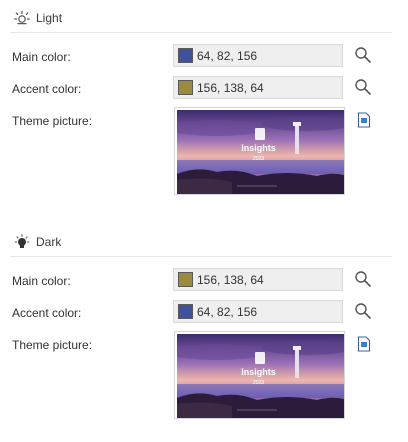 The width and height of the screenshot is (408, 442). What do you see at coordinates (49, 242) in the screenshot?
I see `section-title: Dark` at bounding box center [49, 242].